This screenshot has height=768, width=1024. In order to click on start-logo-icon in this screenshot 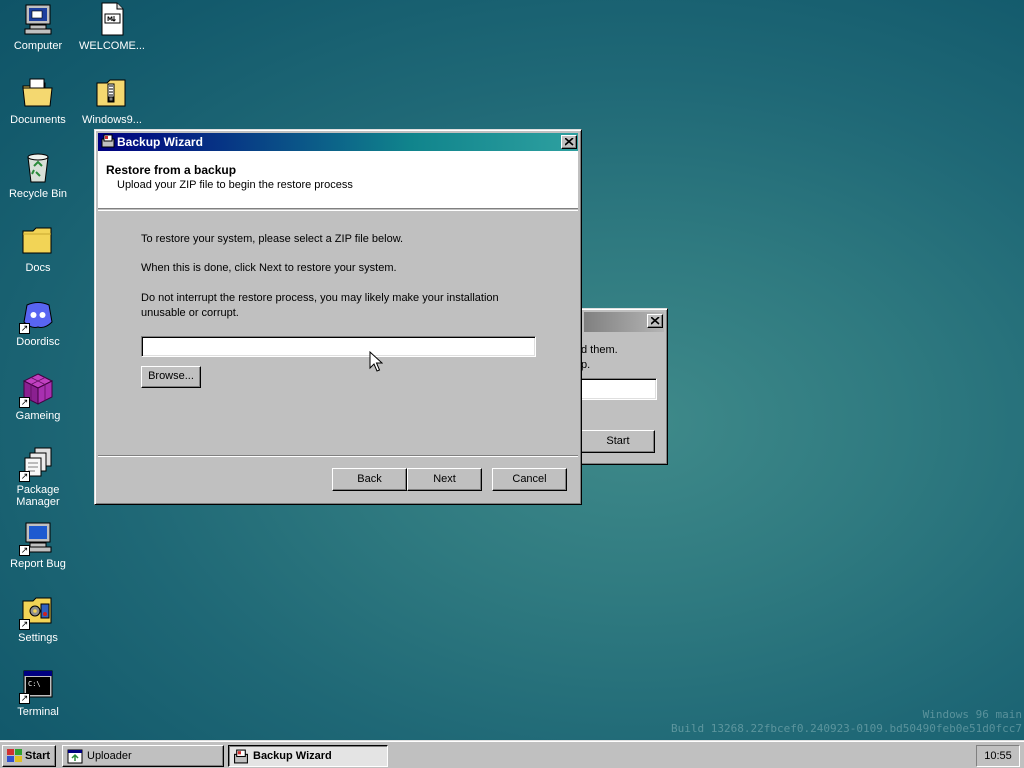, I will do `click(15, 758)`.